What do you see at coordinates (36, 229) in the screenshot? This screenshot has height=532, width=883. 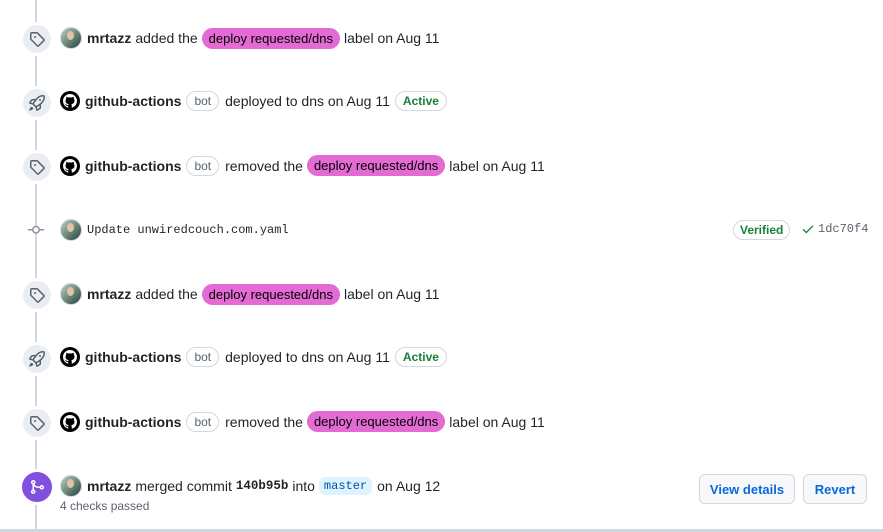 I see `commit-icon` at bounding box center [36, 229].